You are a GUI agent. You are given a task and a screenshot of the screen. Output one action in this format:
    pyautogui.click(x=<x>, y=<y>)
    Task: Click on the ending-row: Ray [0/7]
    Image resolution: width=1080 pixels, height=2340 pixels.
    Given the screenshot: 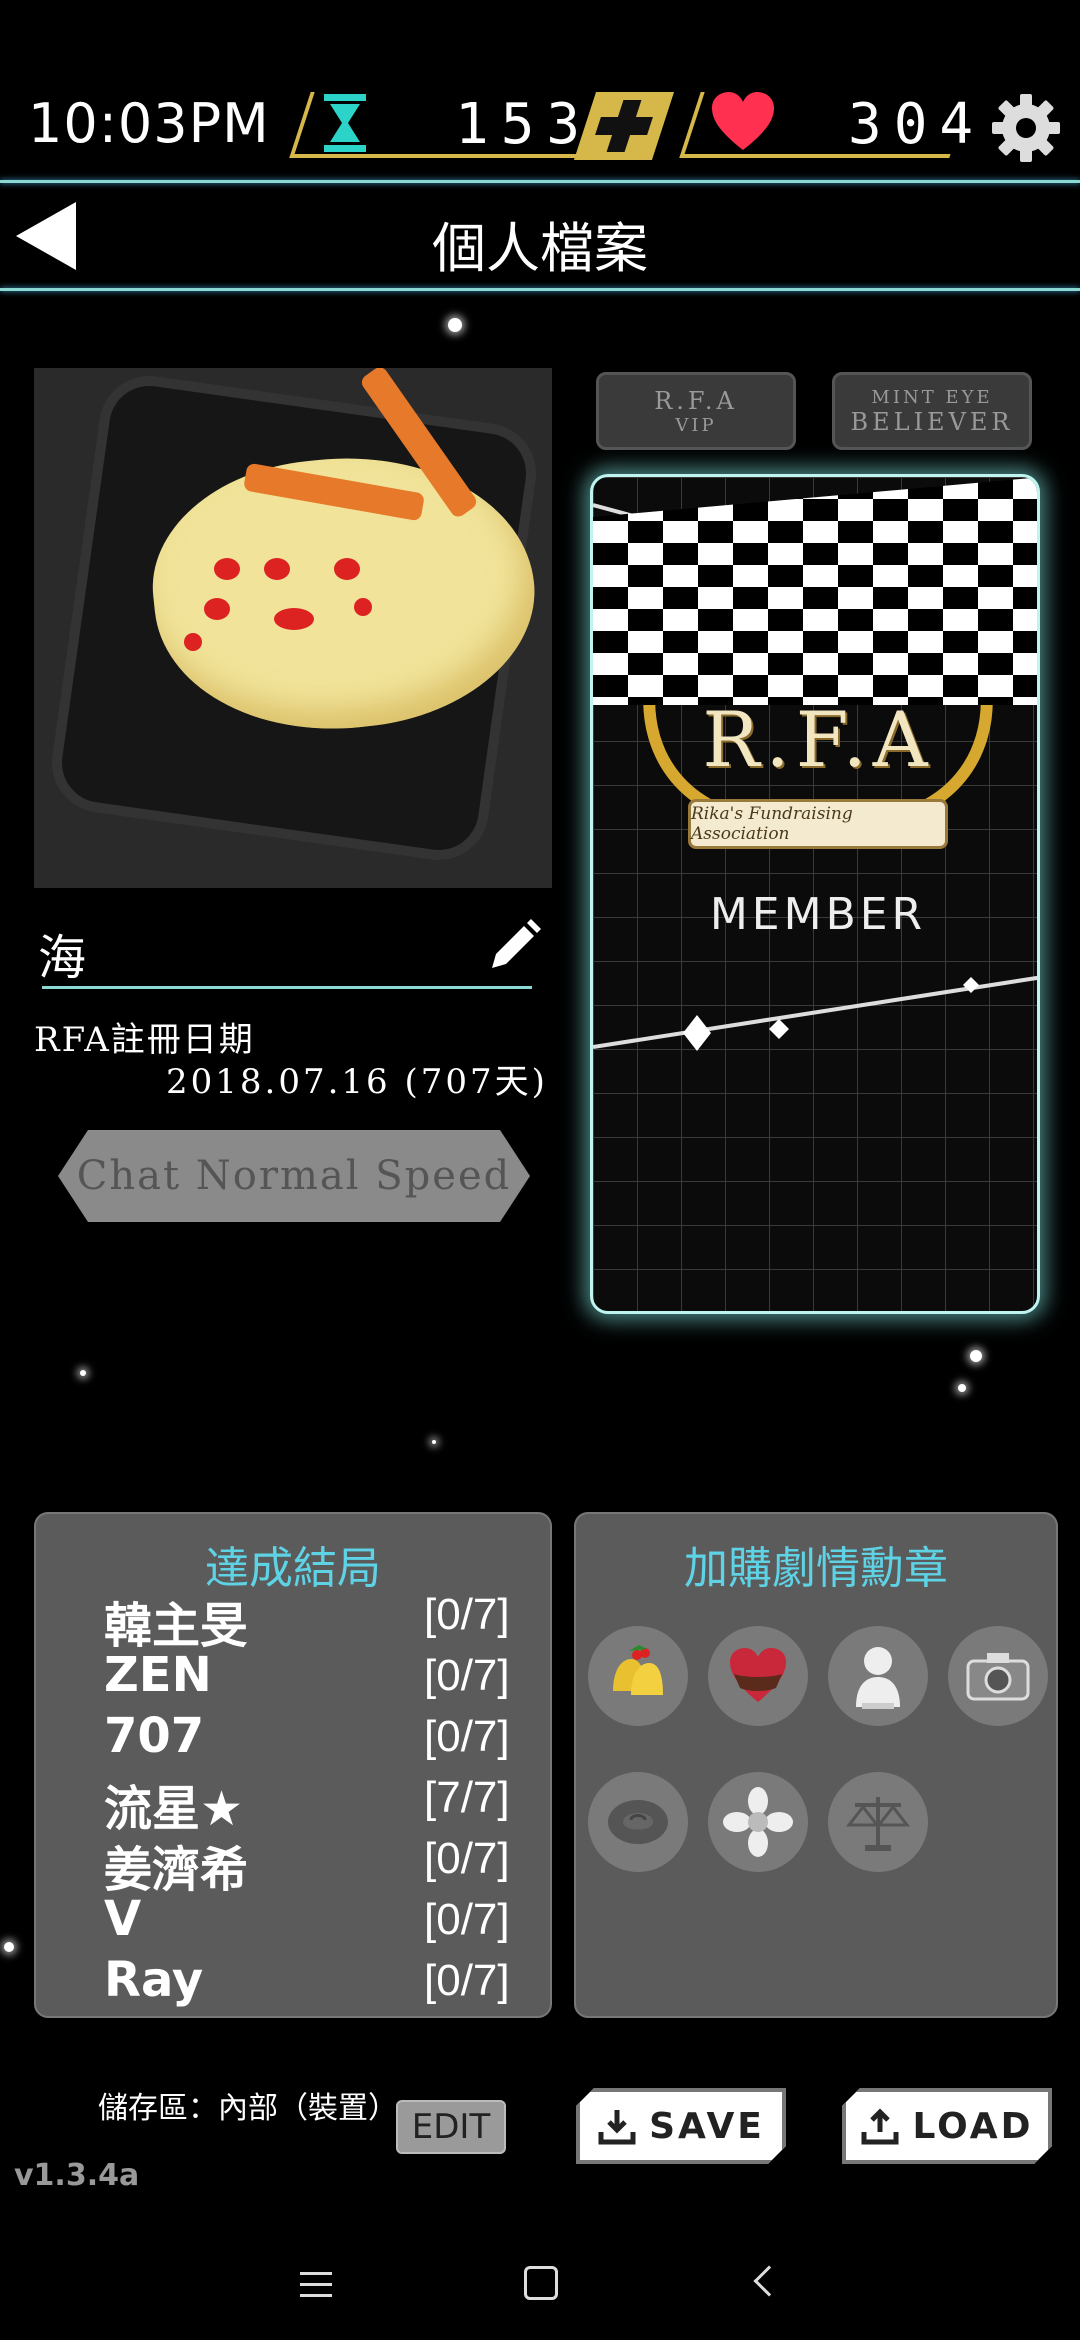 What is the action you would take?
    pyautogui.click(x=314, y=1982)
    